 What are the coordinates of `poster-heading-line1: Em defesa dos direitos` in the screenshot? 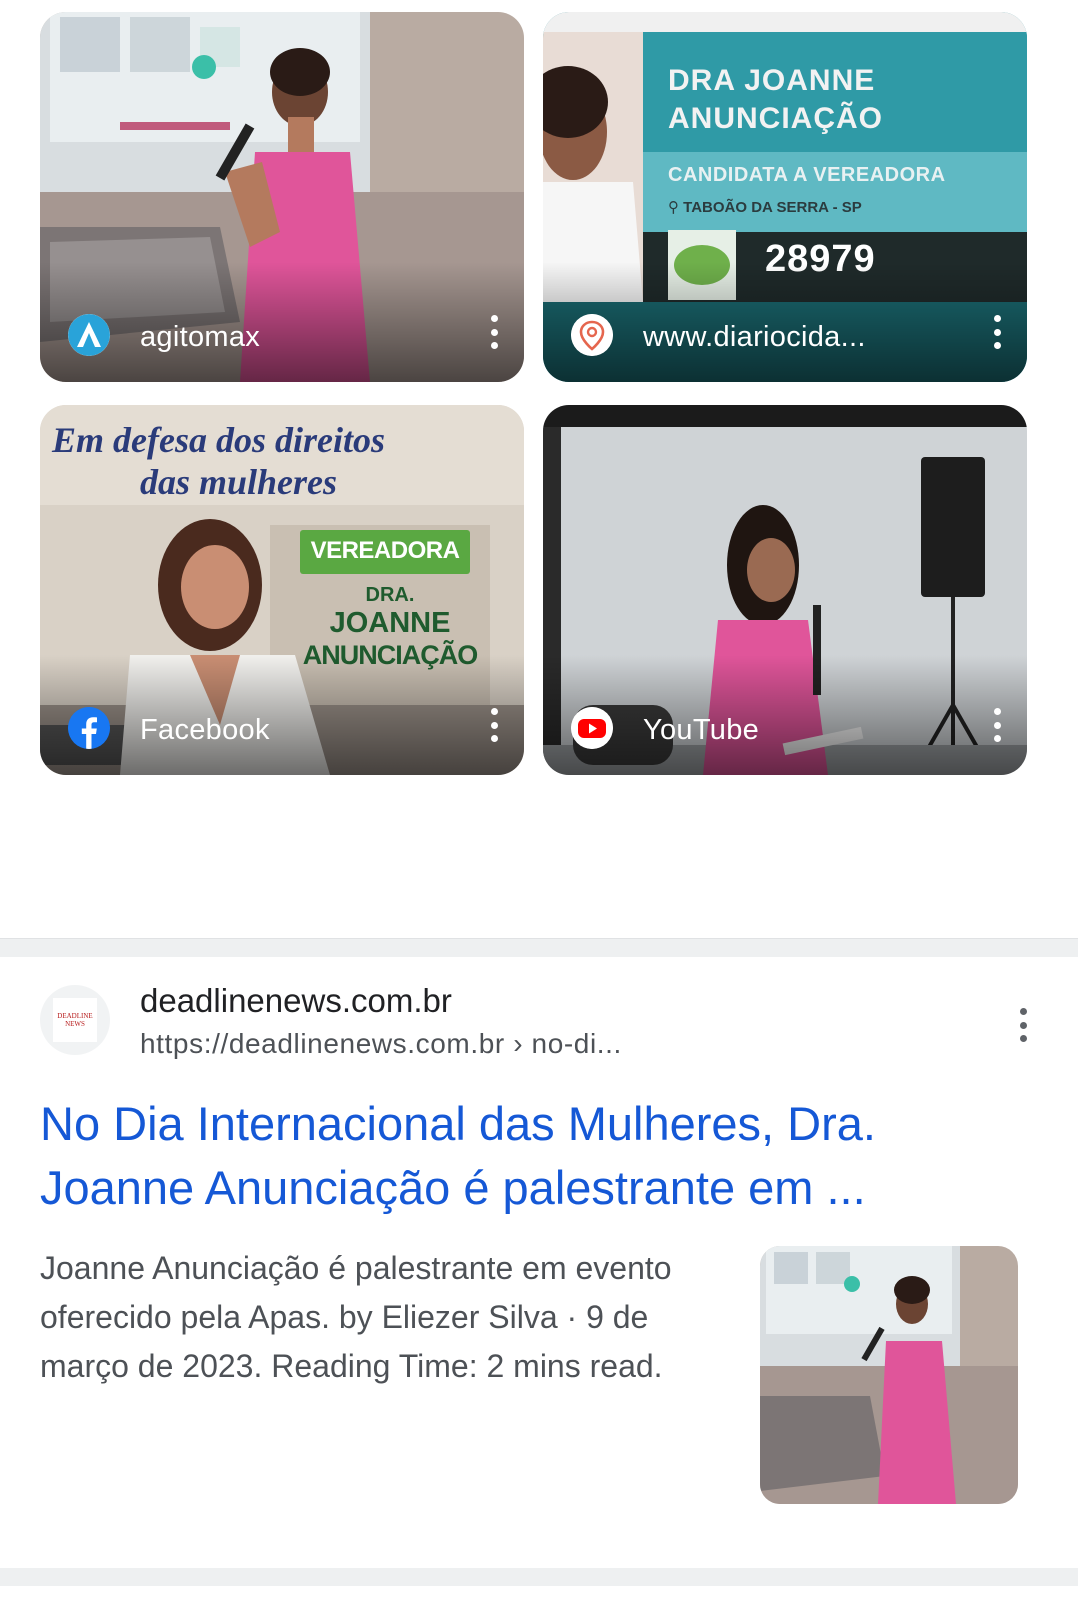 It's located at (218, 440).